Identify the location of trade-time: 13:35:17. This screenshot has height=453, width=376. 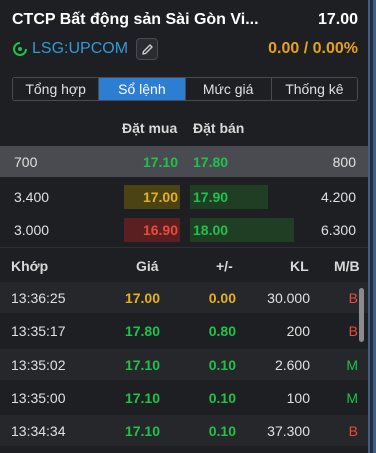
(38, 331).